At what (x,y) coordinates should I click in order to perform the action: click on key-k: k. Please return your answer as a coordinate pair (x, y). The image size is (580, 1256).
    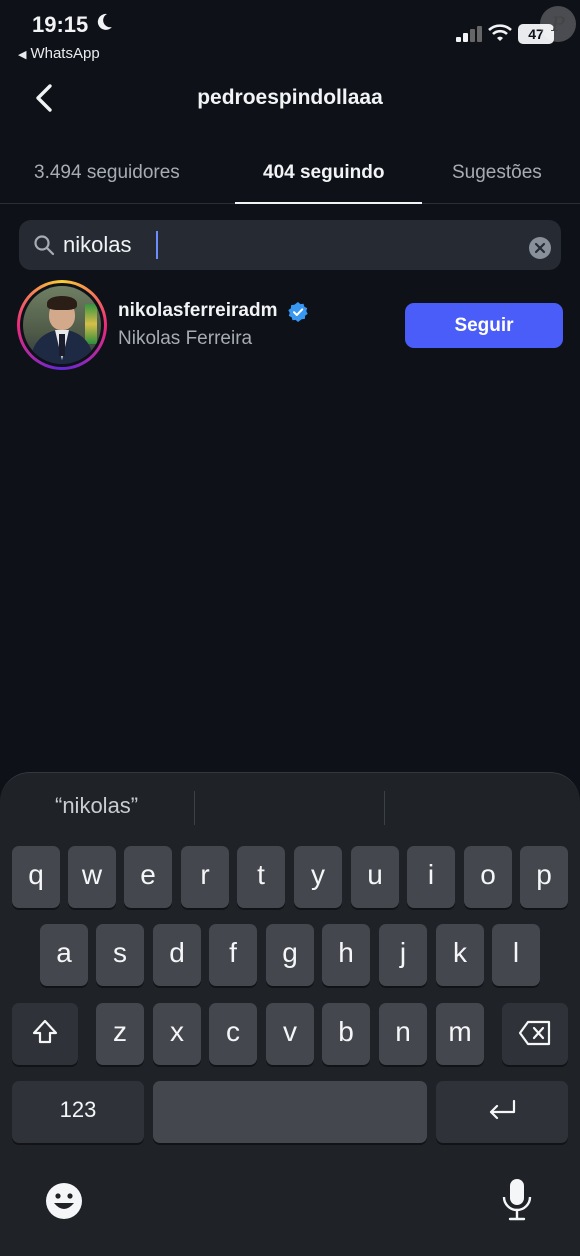
    Looking at the image, I should click on (460, 955).